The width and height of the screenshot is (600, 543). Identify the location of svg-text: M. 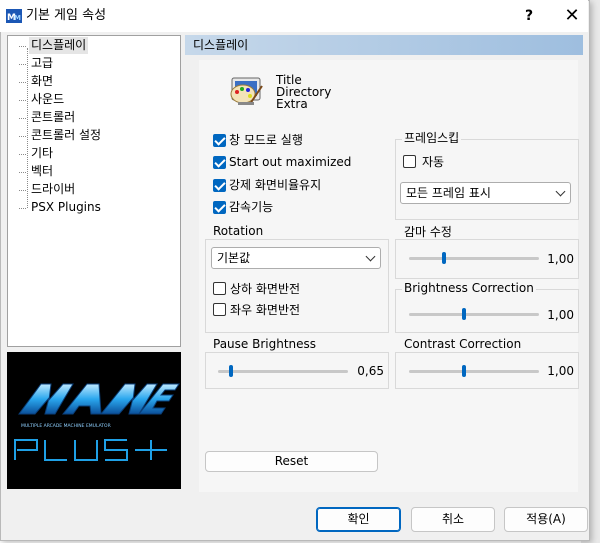
(17, 18).